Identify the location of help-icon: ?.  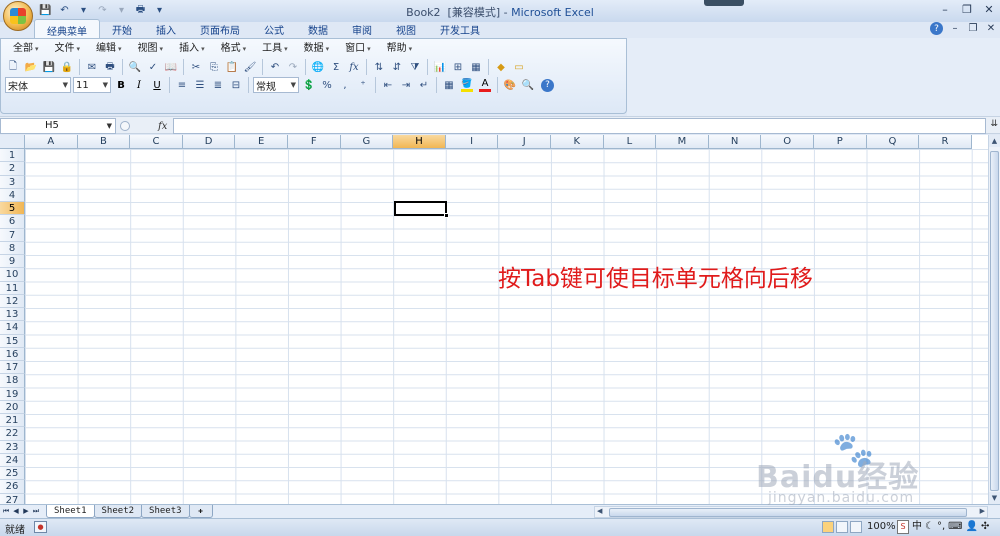
(936, 28).